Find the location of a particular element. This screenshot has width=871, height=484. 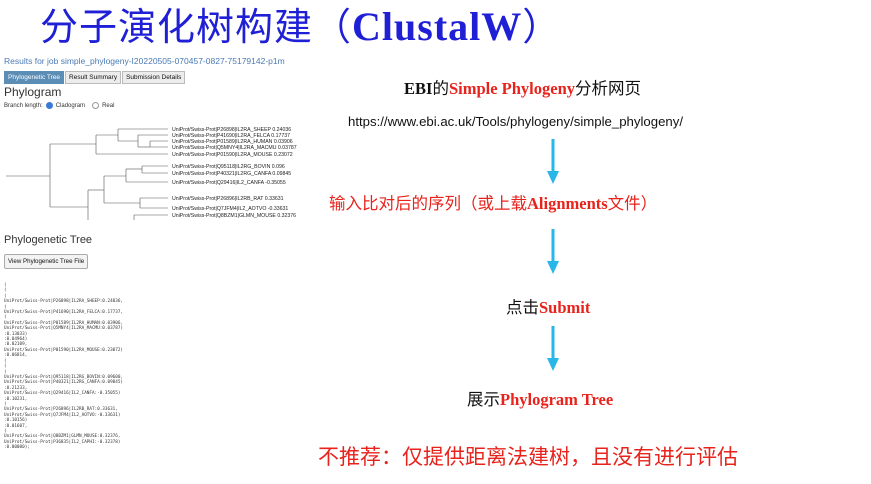

phylogram-heading: Phylogram is located at coordinates (33, 92).